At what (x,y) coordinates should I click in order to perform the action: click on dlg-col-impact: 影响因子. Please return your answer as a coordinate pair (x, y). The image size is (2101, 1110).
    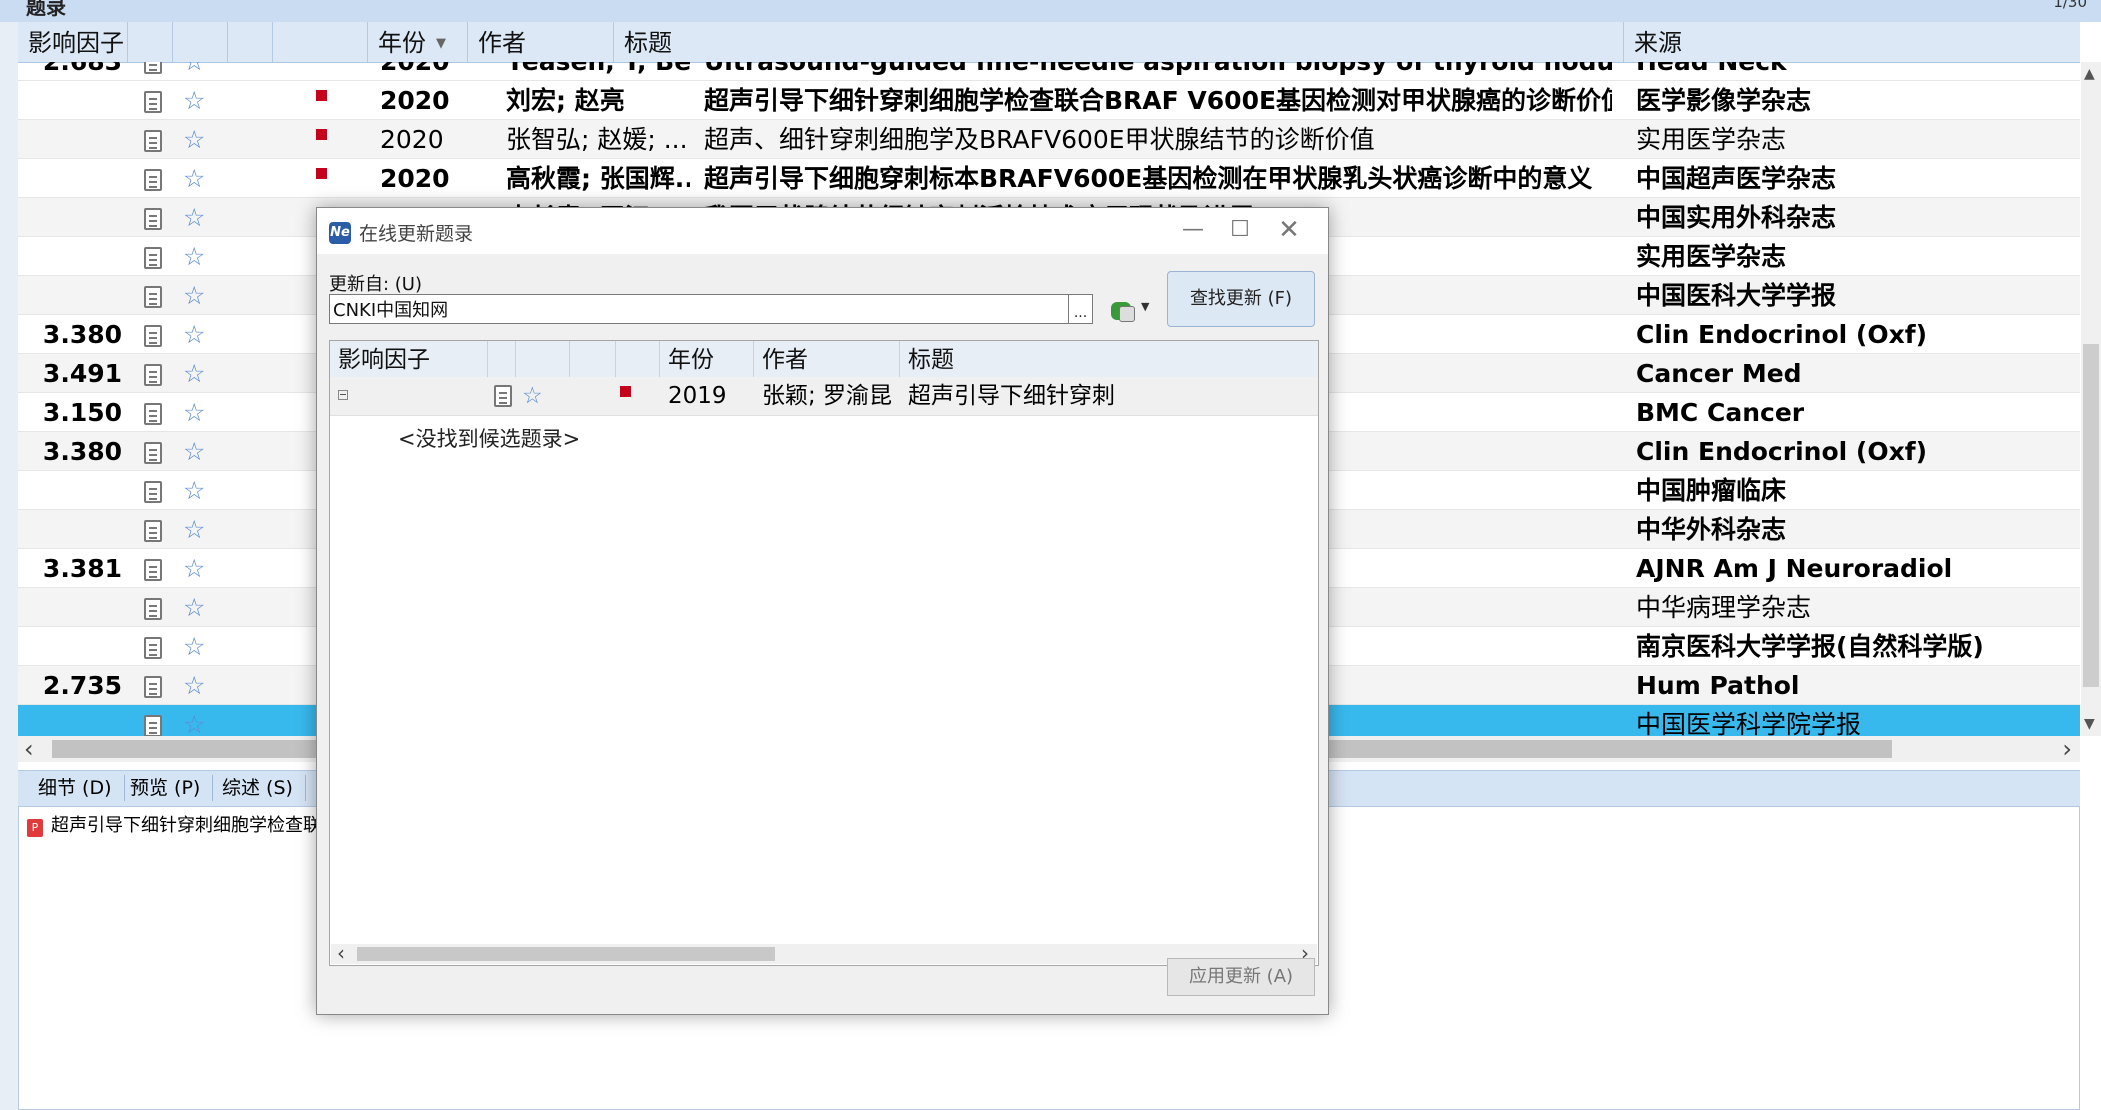
    Looking at the image, I should click on (409, 359).